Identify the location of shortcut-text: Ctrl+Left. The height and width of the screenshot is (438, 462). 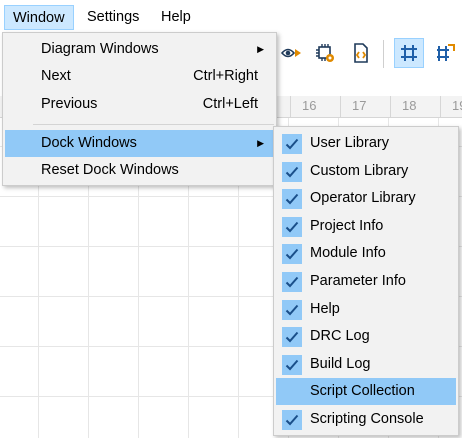
(230, 104).